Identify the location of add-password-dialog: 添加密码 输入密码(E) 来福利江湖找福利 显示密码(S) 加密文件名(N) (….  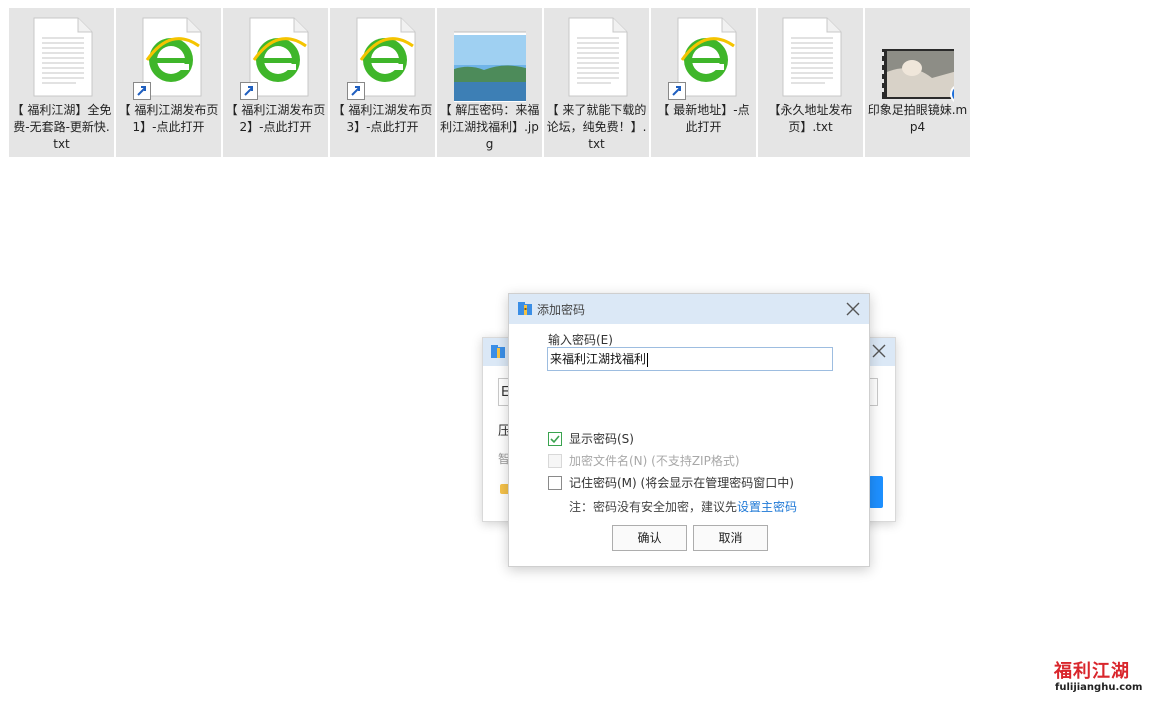
(689, 430).